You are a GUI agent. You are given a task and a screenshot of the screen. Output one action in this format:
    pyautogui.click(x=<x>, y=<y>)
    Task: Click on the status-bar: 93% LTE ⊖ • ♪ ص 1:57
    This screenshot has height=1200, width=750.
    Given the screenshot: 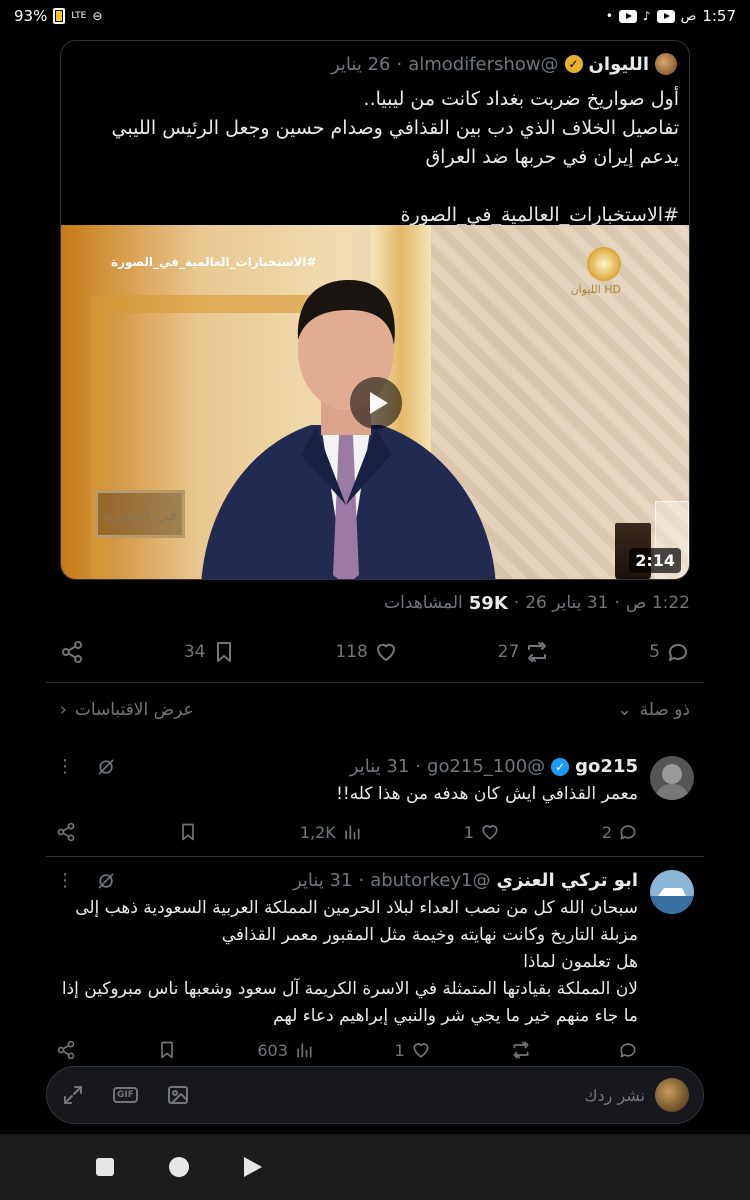 What is the action you would take?
    pyautogui.click(x=375, y=16)
    